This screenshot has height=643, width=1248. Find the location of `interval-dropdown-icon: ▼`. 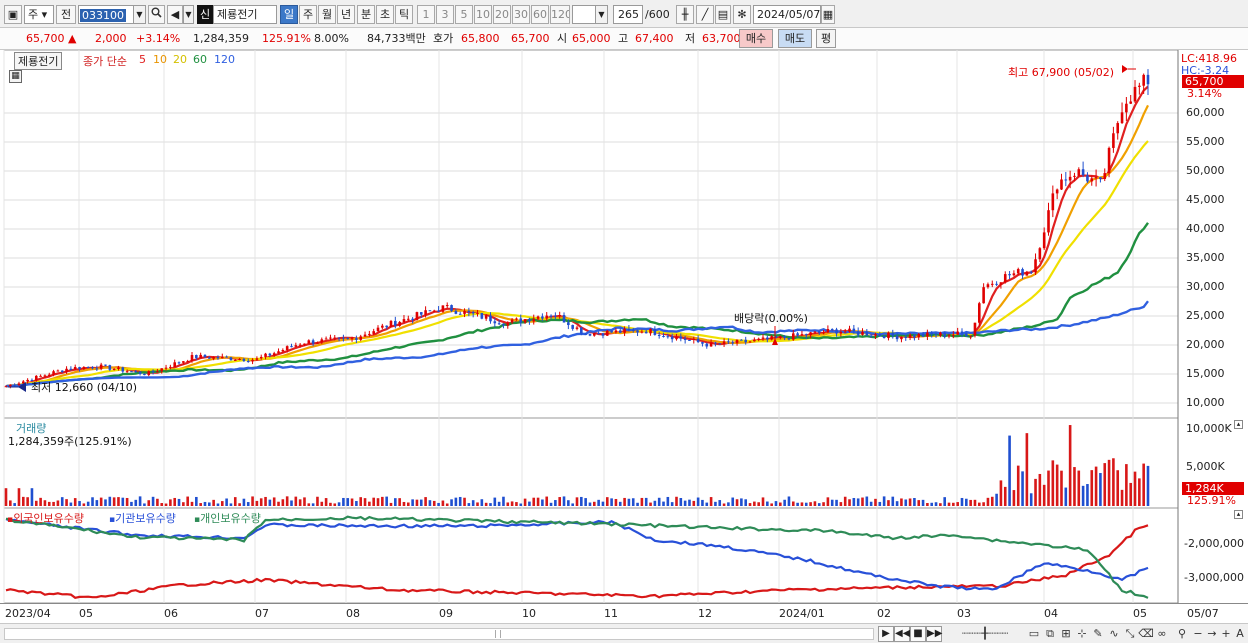

interval-dropdown-icon: ▼ is located at coordinates (601, 14).